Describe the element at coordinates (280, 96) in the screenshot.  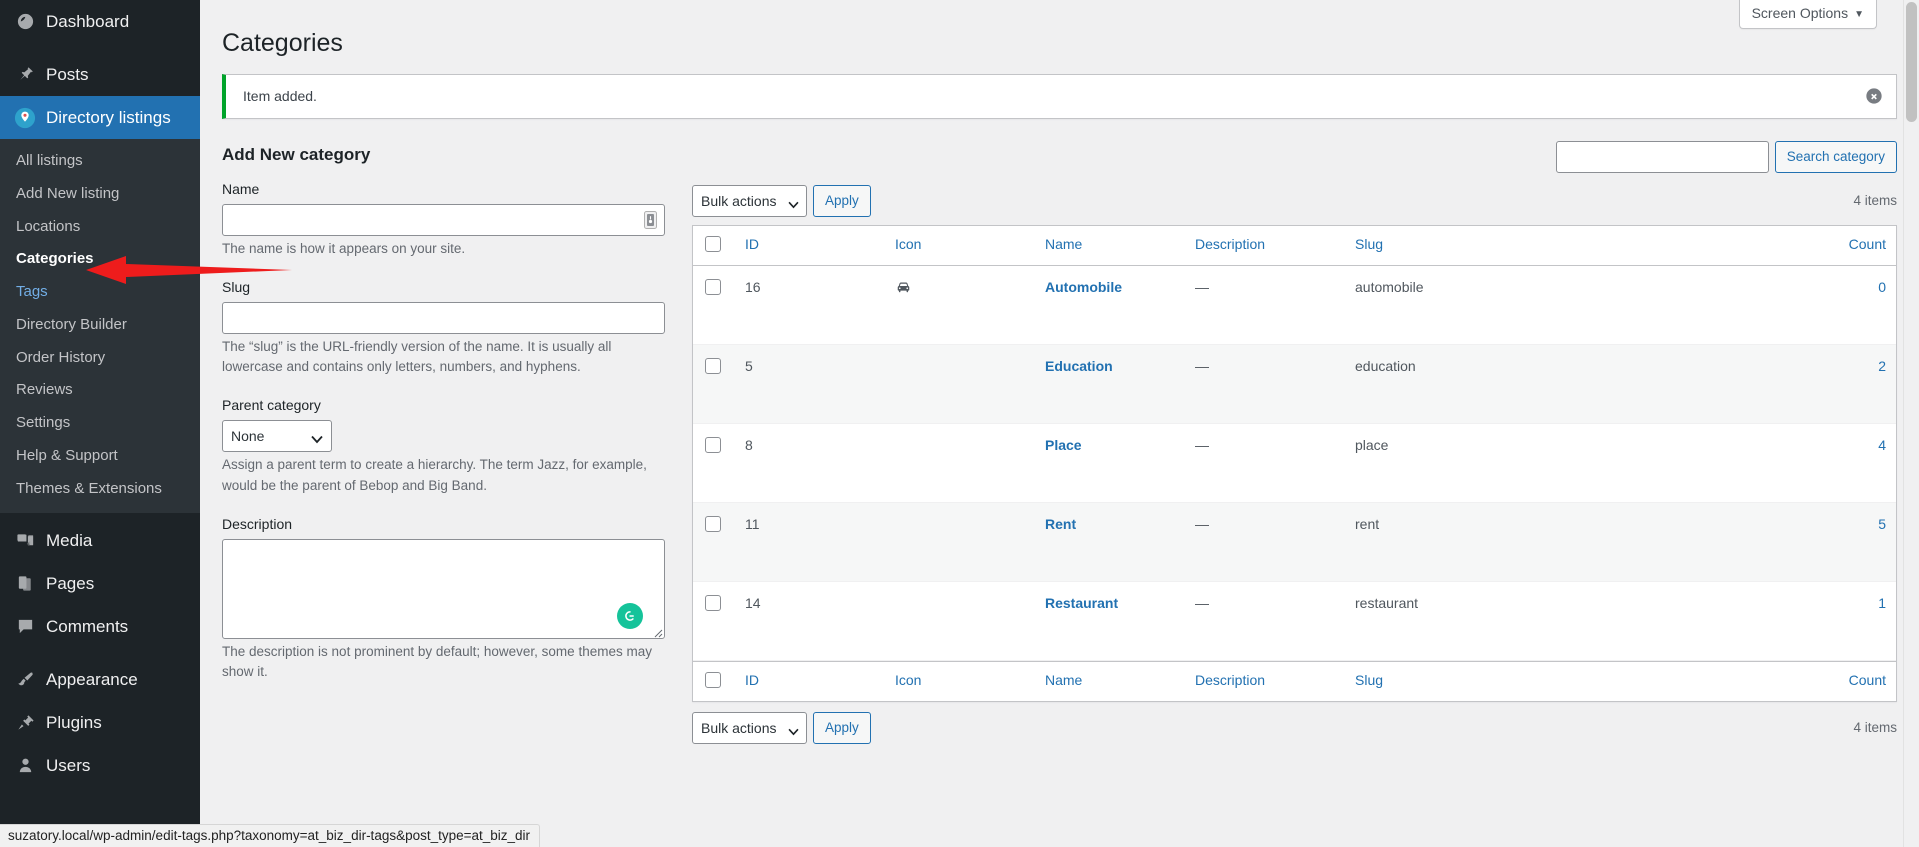
I see `notice-message: Item added.` at that location.